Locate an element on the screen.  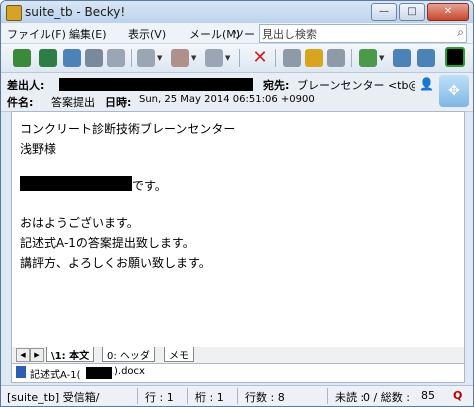
network-icon is located at coordinates (426, 58).